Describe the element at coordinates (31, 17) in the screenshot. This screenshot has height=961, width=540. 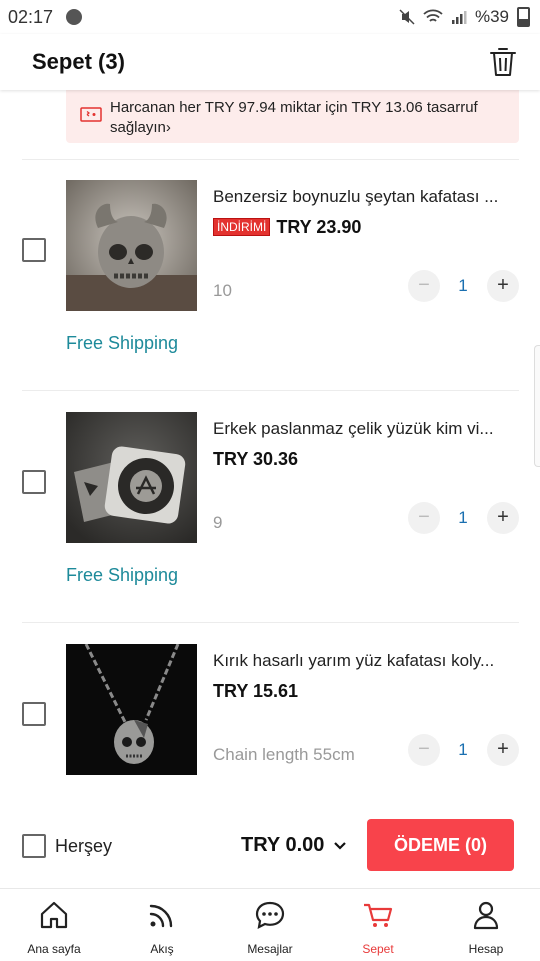
I see `status-time: 02:17` at that location.